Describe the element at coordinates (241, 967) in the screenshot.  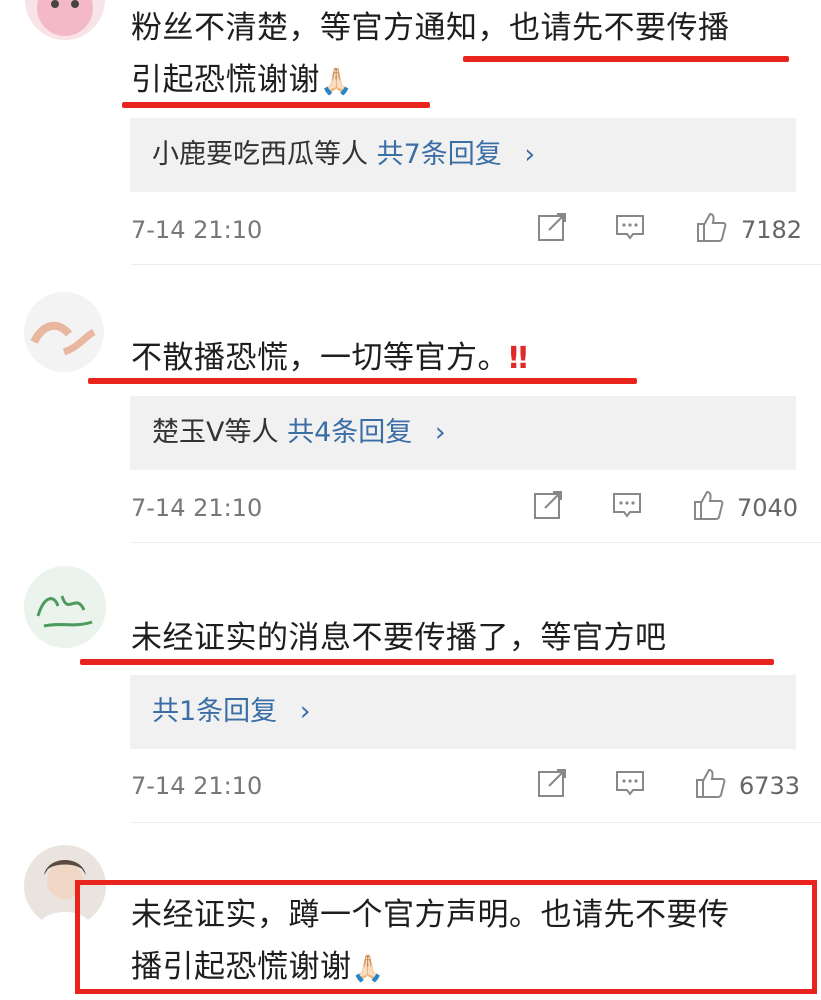
I see `comment-text-line: 播引起恐慌谢谢` at that location.